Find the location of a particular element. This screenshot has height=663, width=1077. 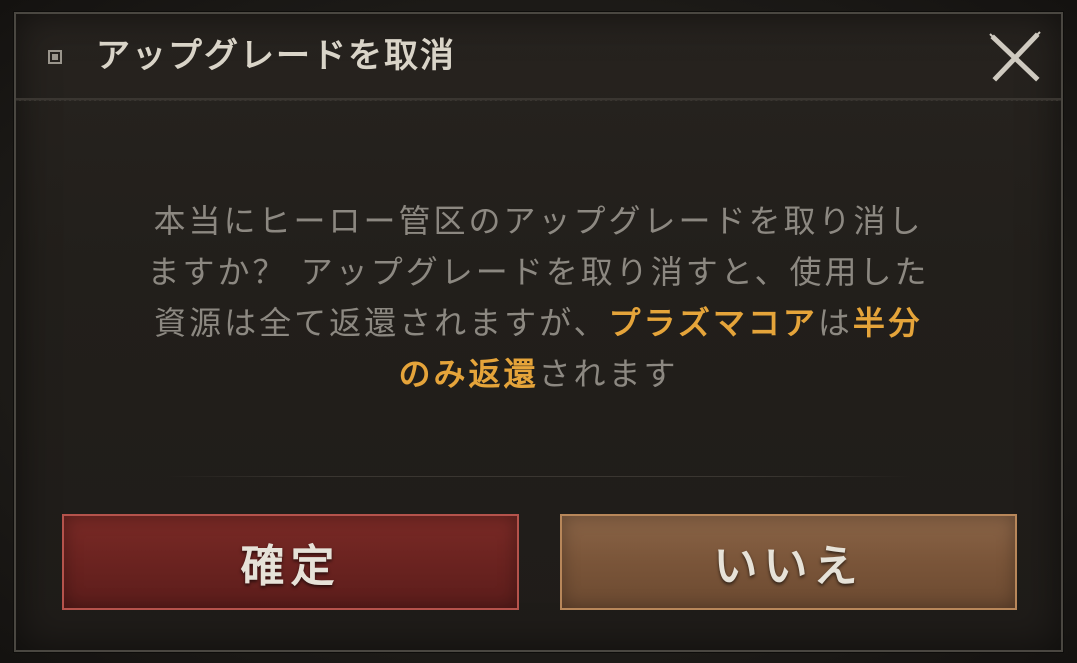

dialog-title: アップグレードを取消 is located at coordinates (276, 56).